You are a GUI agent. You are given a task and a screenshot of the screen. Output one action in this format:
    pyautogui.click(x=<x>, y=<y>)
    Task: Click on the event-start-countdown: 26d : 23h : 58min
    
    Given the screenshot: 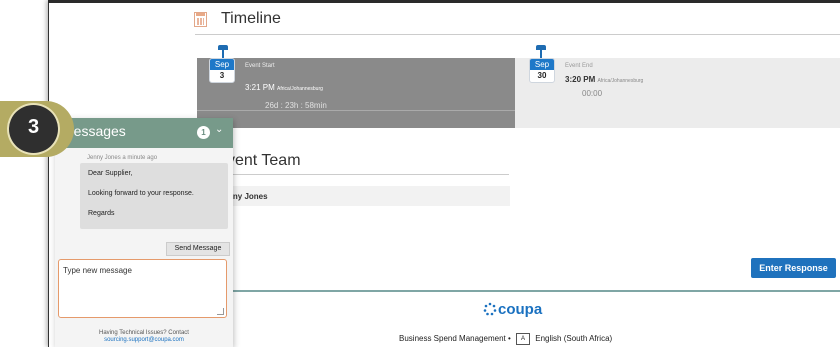 What is the action you would take?
    pyautogui.click(x=296, y=105)
    